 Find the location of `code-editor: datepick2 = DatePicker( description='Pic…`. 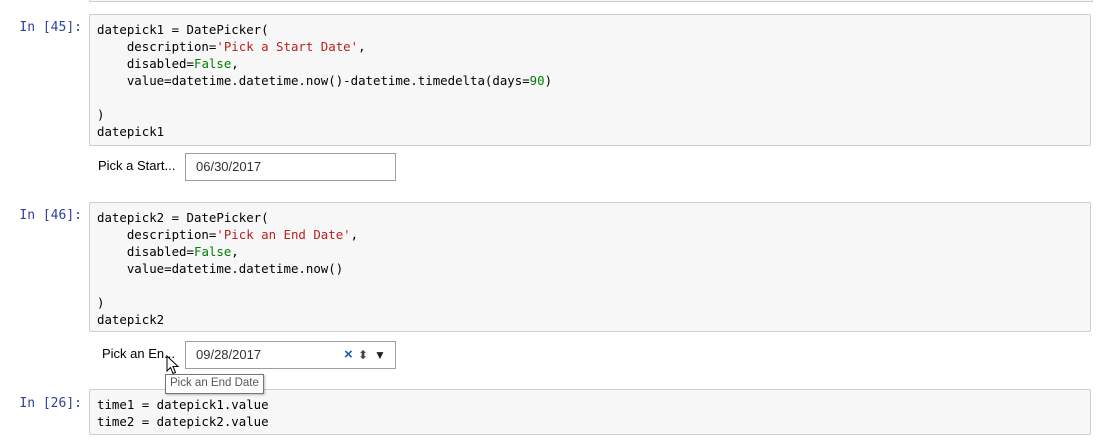

code-editor: datepick2 = DatePicker( description='Pic… is located at coordinates (227, 268).